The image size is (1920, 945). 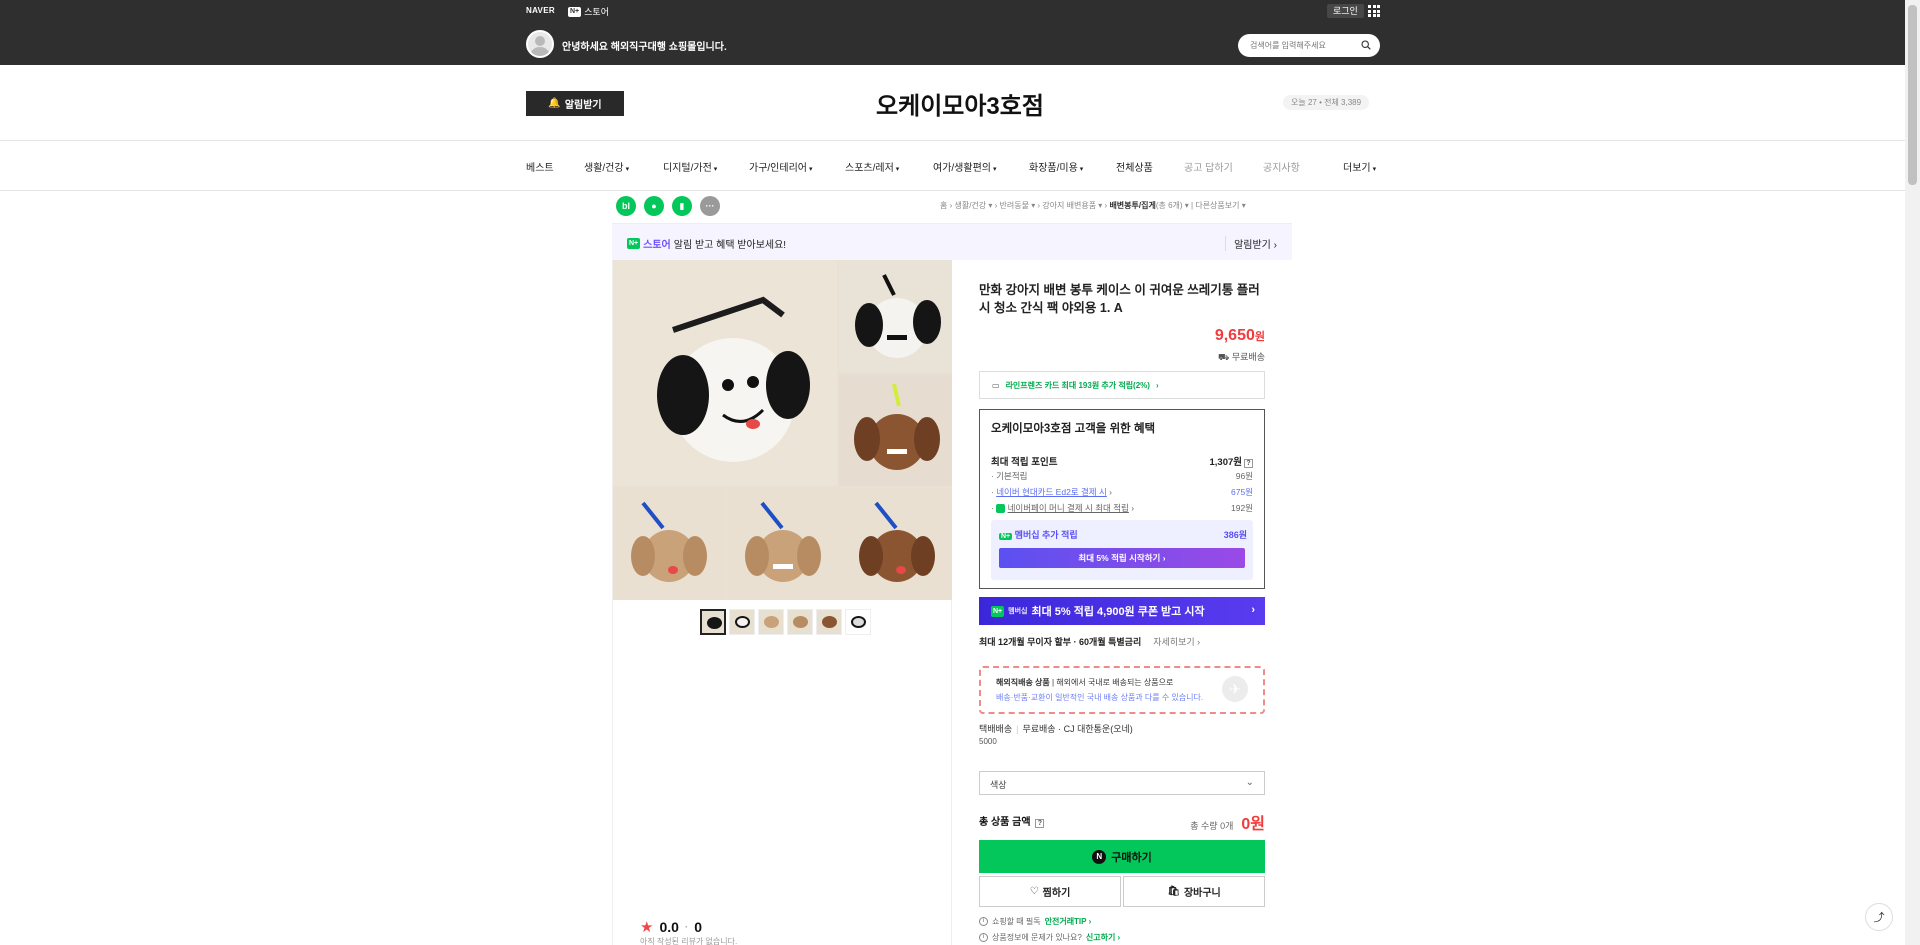 I want to click on delivery-type: 택배배송, so click(x=996, y=729).